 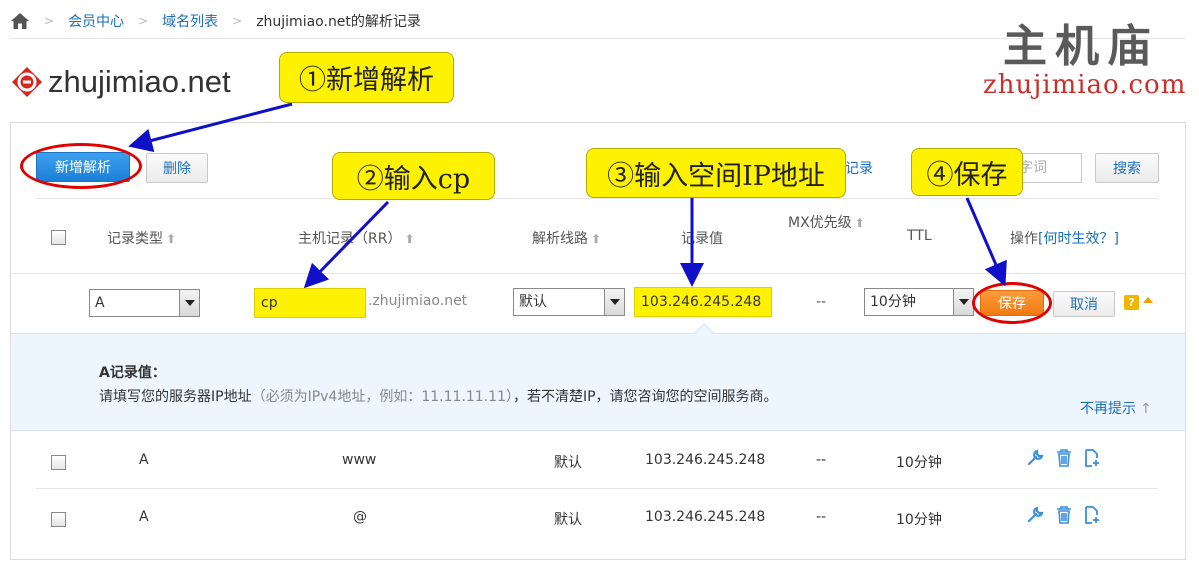 I want to click on arrow-step2, so click(x=346, y=244).